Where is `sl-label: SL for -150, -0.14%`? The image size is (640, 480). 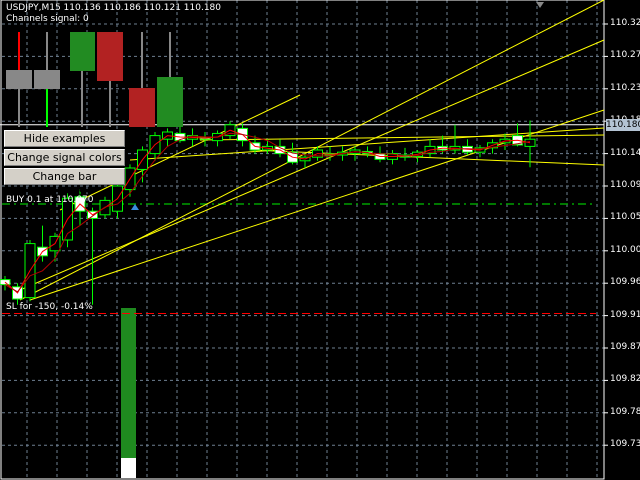
sl-label: SL for -150, -0.14% is located at coordinates (49, 307).